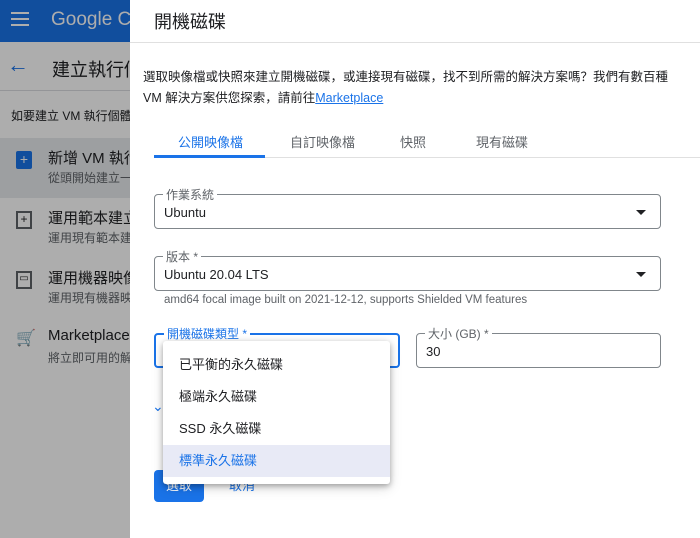  What do you see at coordinates (158, 406) in the screenshot?
I see `chevron-down-icon: ⌄` at bounding box center [158, 406].